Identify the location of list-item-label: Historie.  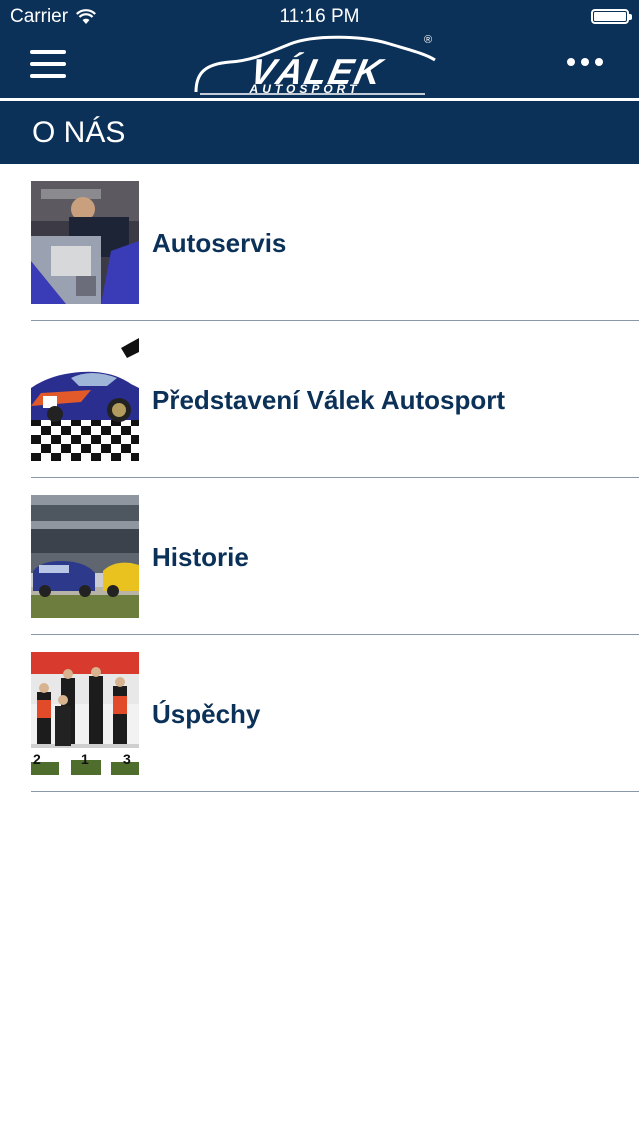
(200, 557).